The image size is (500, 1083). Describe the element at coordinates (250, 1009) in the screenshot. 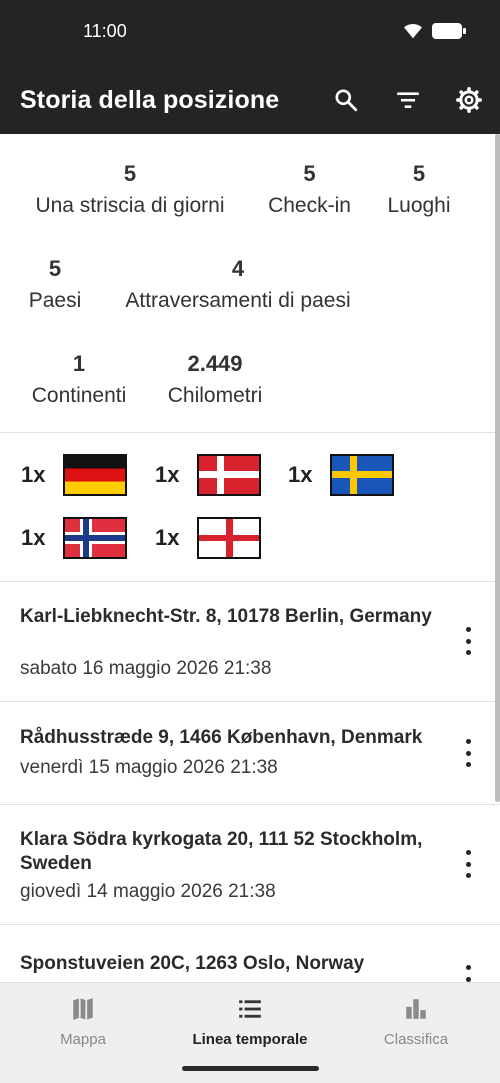

I see `list-icon` at that location.